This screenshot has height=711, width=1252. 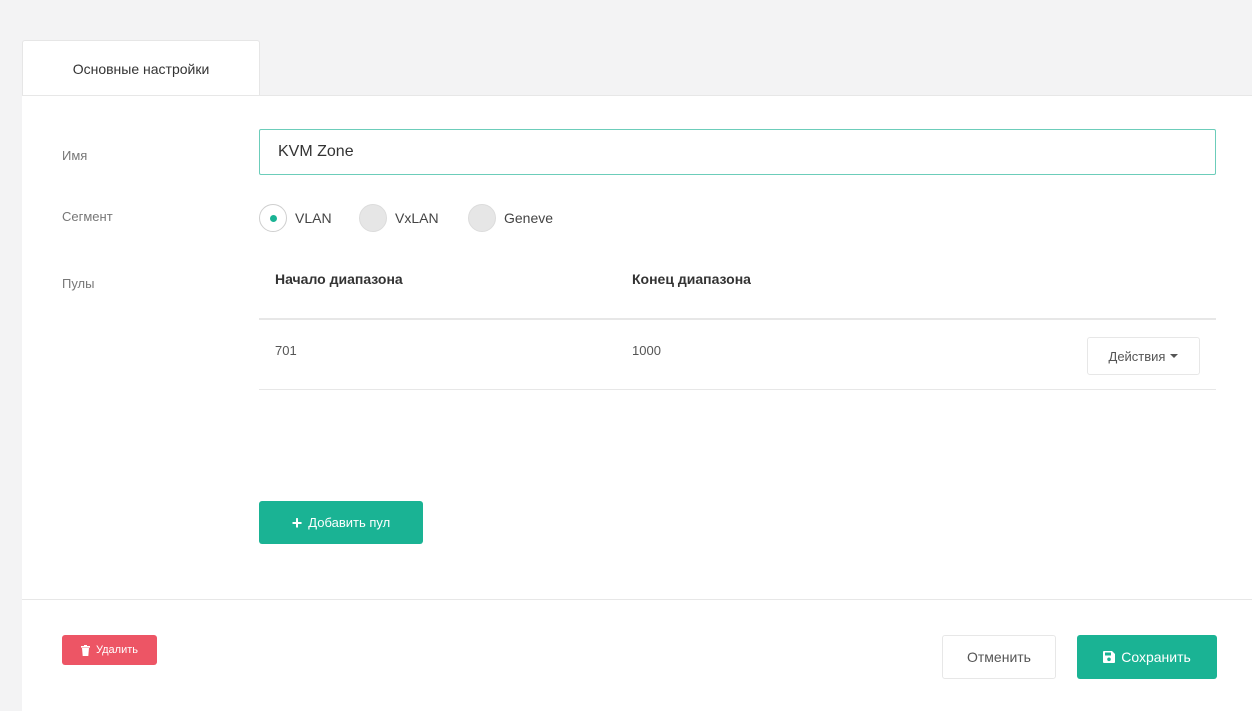 What do you see at coordinates (1174, 356) in the screenshot?
I see `caret-down-icon` at bounding box center [1174, 356].